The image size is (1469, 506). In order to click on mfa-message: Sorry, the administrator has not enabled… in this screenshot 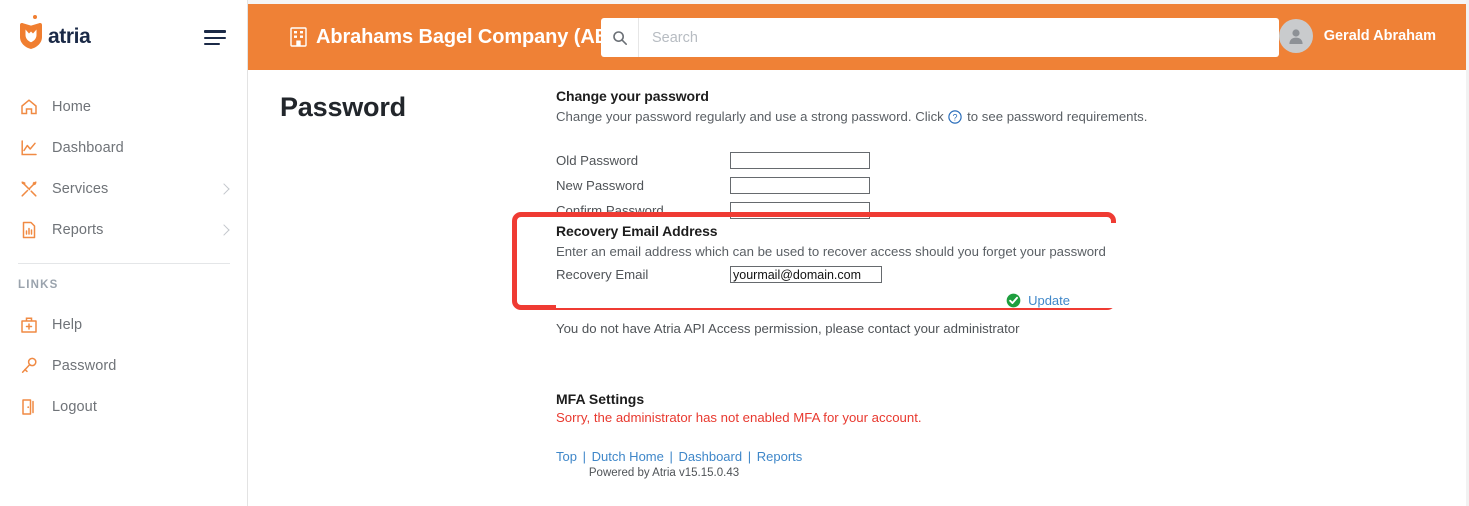, I will do `click(739, 417)`.